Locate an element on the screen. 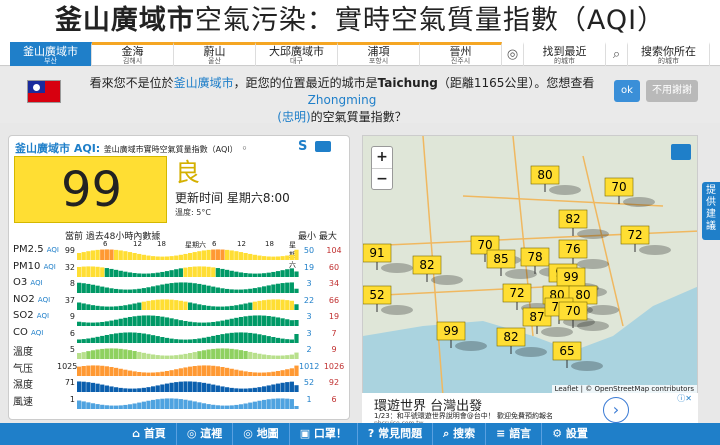 The height and width of the screenshot is (445, 720). zoom-out-button: − is located at coordinates (382, 180).